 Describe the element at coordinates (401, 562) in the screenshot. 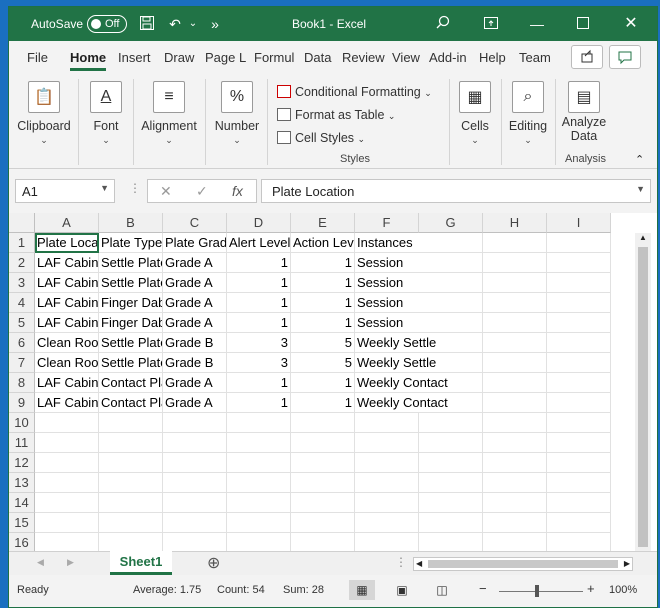

I see `splitter-icon: ⋮` at that location.